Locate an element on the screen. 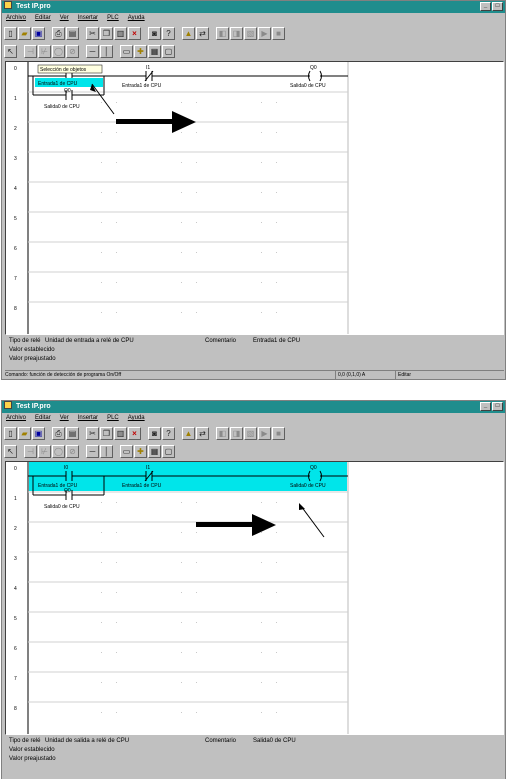 This screenshot has height=779, width=507. status-coords: 0,0 (0,1,0) A is located at coordinates (365, 375).